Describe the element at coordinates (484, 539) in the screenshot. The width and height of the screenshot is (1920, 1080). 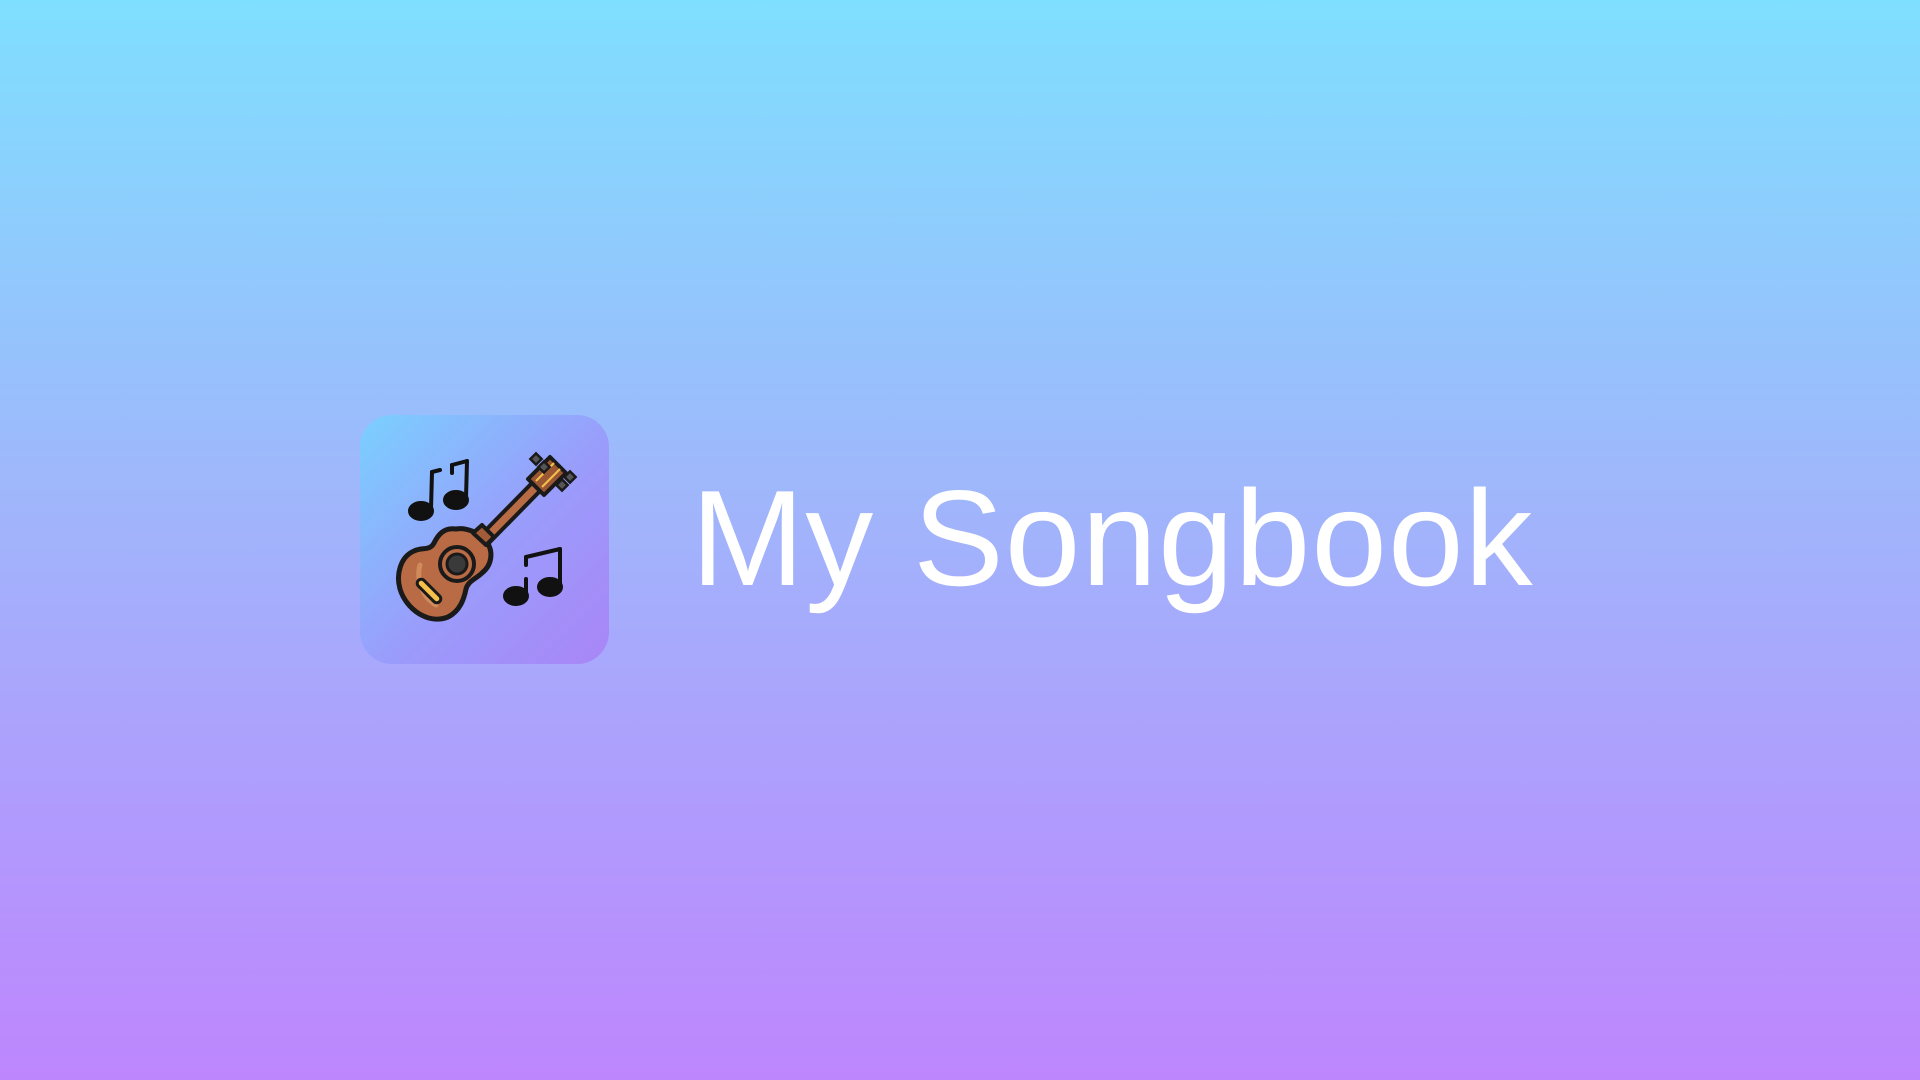
I see `guitar-music-notes-icon` at that location.